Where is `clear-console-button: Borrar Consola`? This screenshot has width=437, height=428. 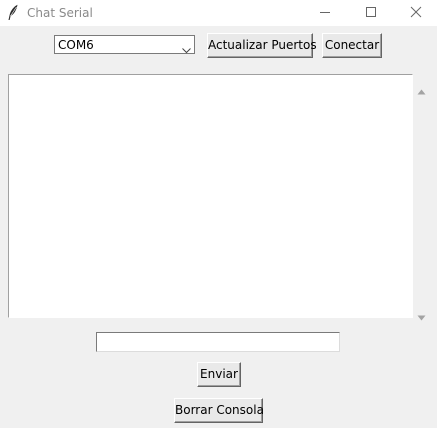
clear-console-button: Borrar Consola is located at coordinates (219, 410).